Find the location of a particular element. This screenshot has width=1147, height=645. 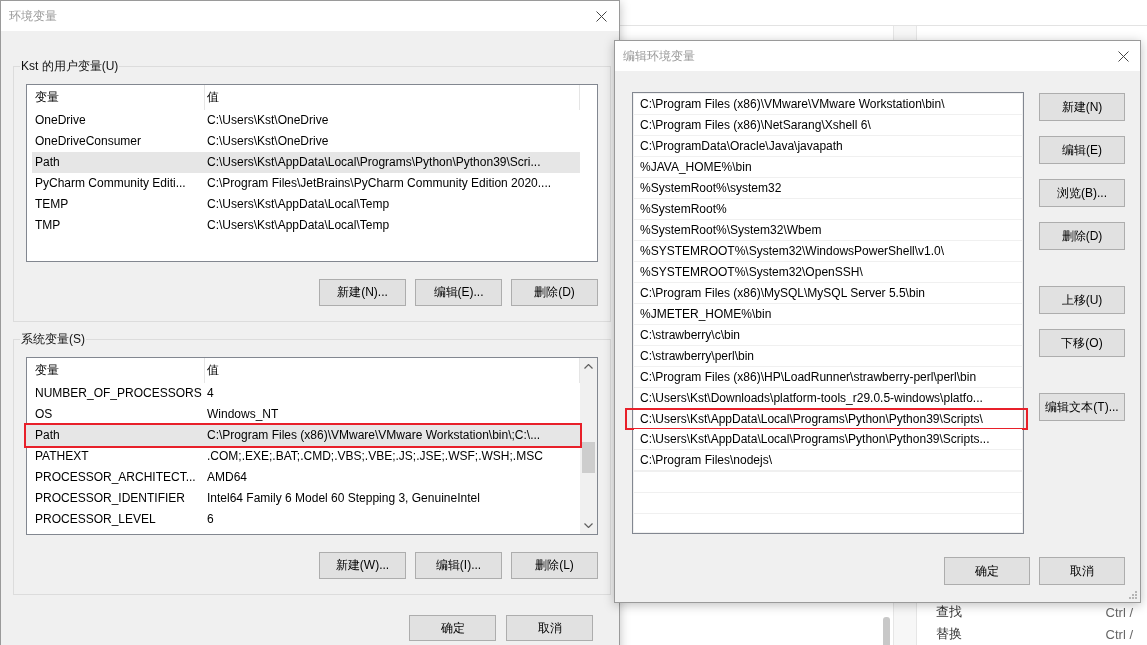

list-item: %JAVA_HOME%\bin is located at coordinates (828, 167).